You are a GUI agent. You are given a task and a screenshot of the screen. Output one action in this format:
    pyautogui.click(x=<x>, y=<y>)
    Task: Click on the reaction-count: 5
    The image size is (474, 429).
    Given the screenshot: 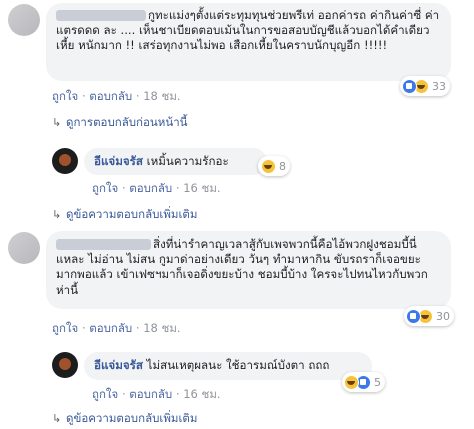 What is the action you would take?
    pyautogui.click(x=377, y=382)
    